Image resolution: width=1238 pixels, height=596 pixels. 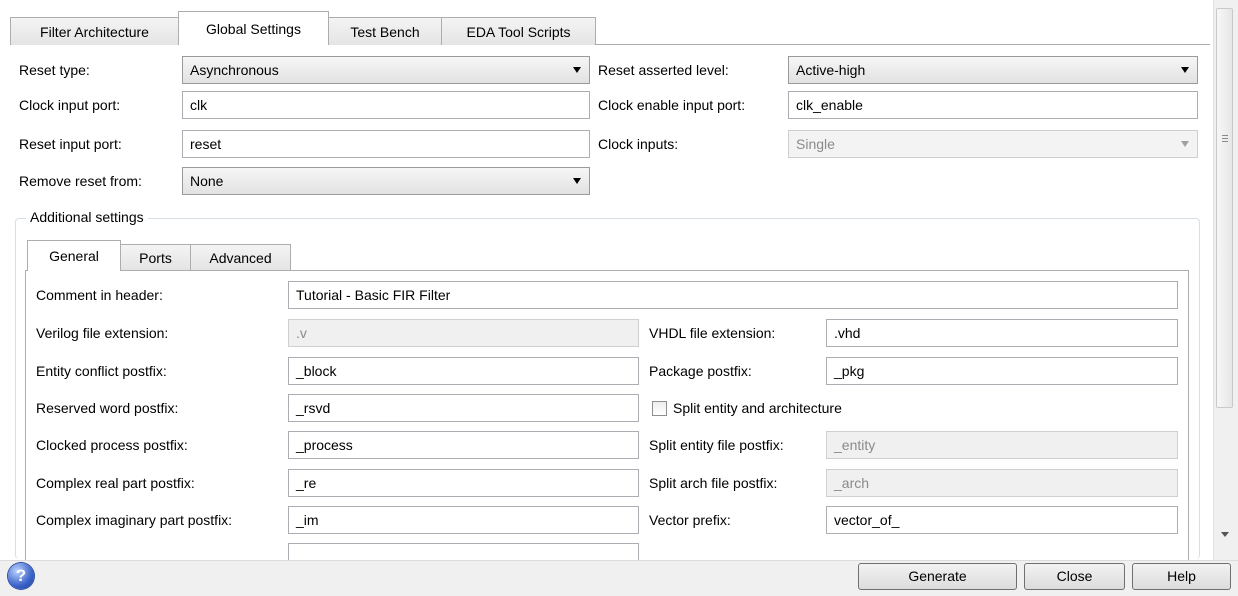 I want to click on package-postfix-input: _pkg, so click(x=1002, y=371).